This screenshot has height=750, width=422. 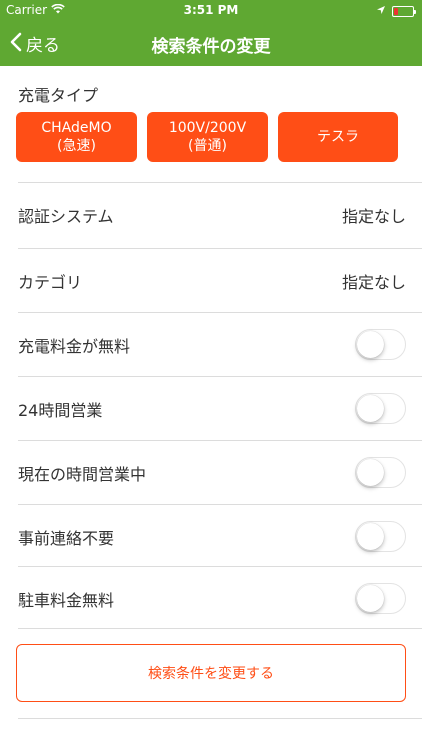 I want to click on navigation-bar: 戻る 検索条件の変更, so click(x=211, y=43).